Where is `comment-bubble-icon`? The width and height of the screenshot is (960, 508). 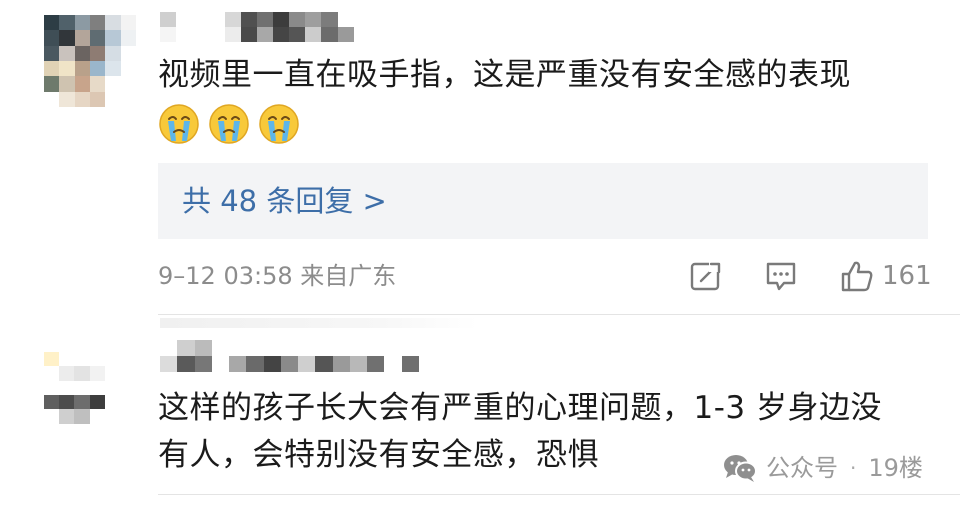
comment-bubble-icon is located at coordinates (781, 276).